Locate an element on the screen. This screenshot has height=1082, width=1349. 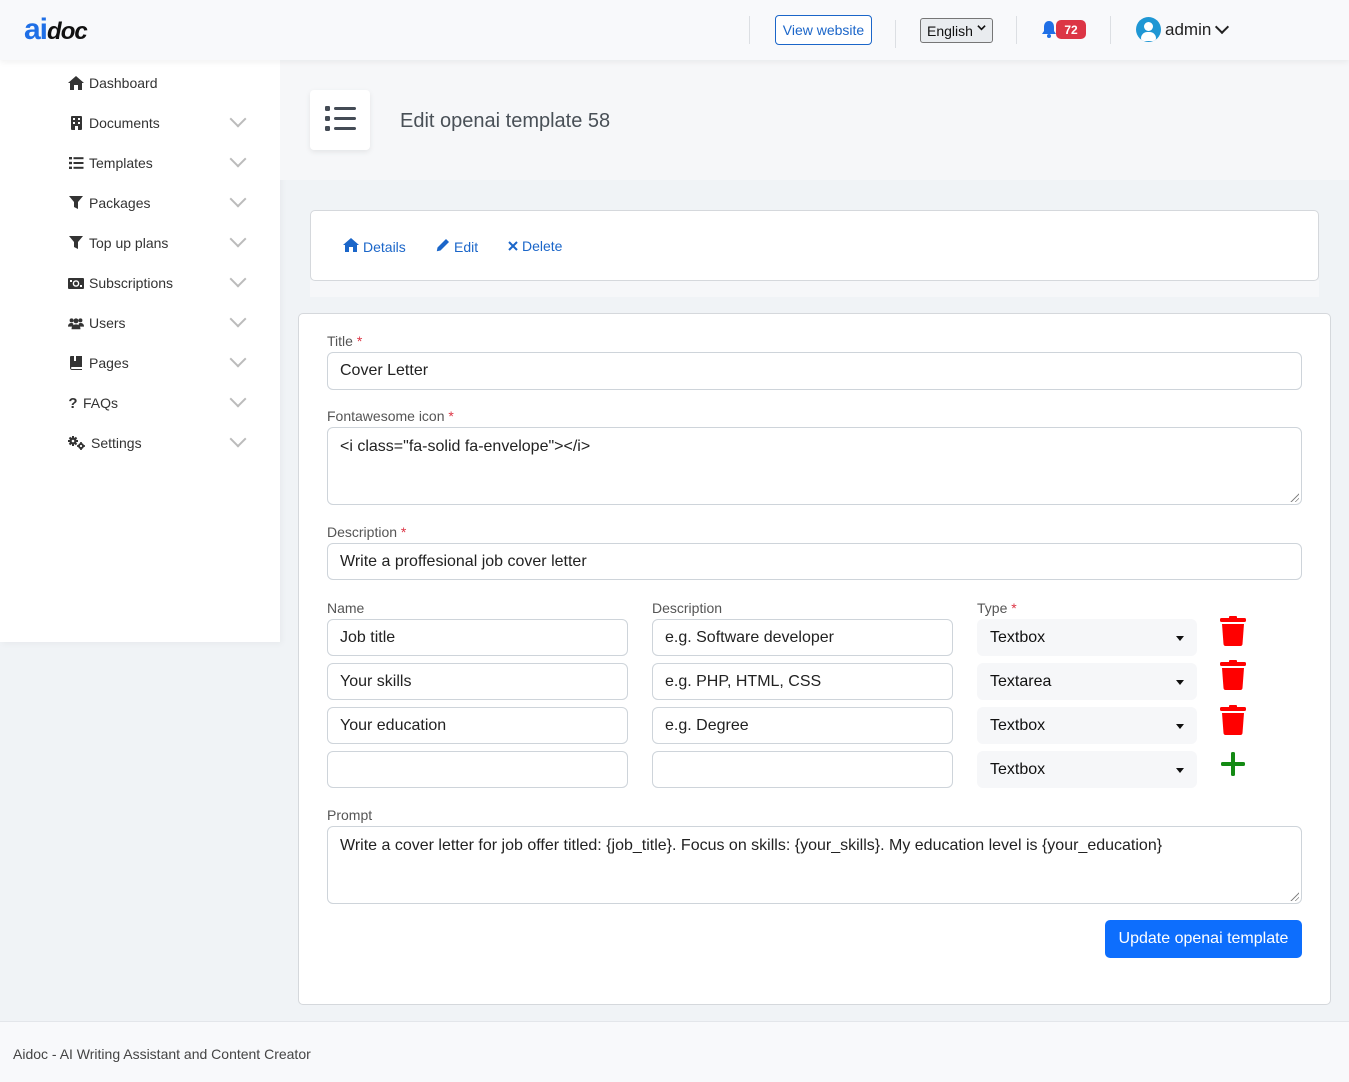
sidebar-item-packages: Packages is located at coordinates (160, 202).